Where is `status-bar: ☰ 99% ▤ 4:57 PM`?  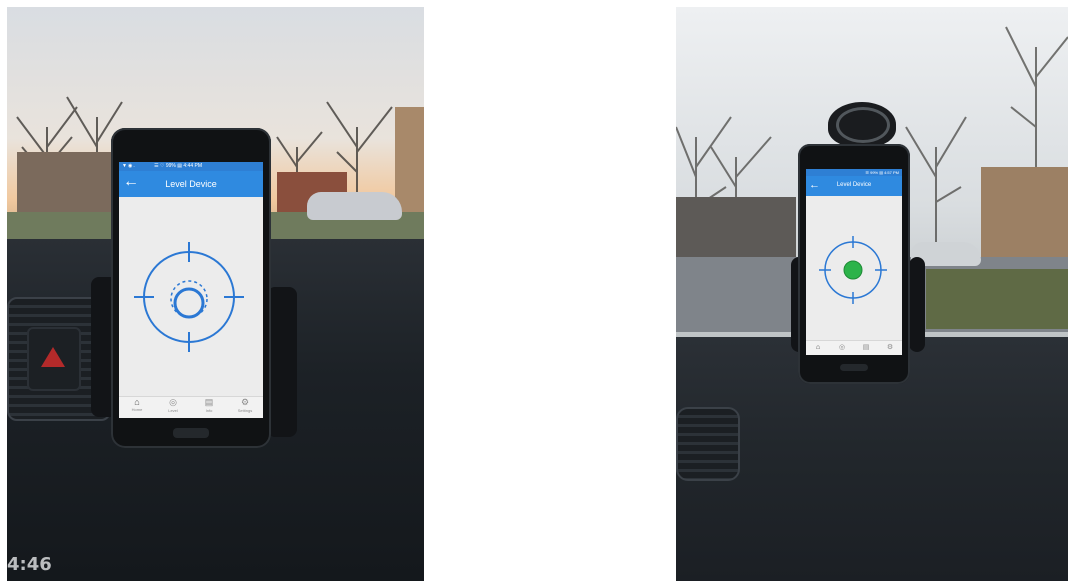
status-bar: ☰ 99% ▤ 4:57 PM is located at coordinates (854, 172).